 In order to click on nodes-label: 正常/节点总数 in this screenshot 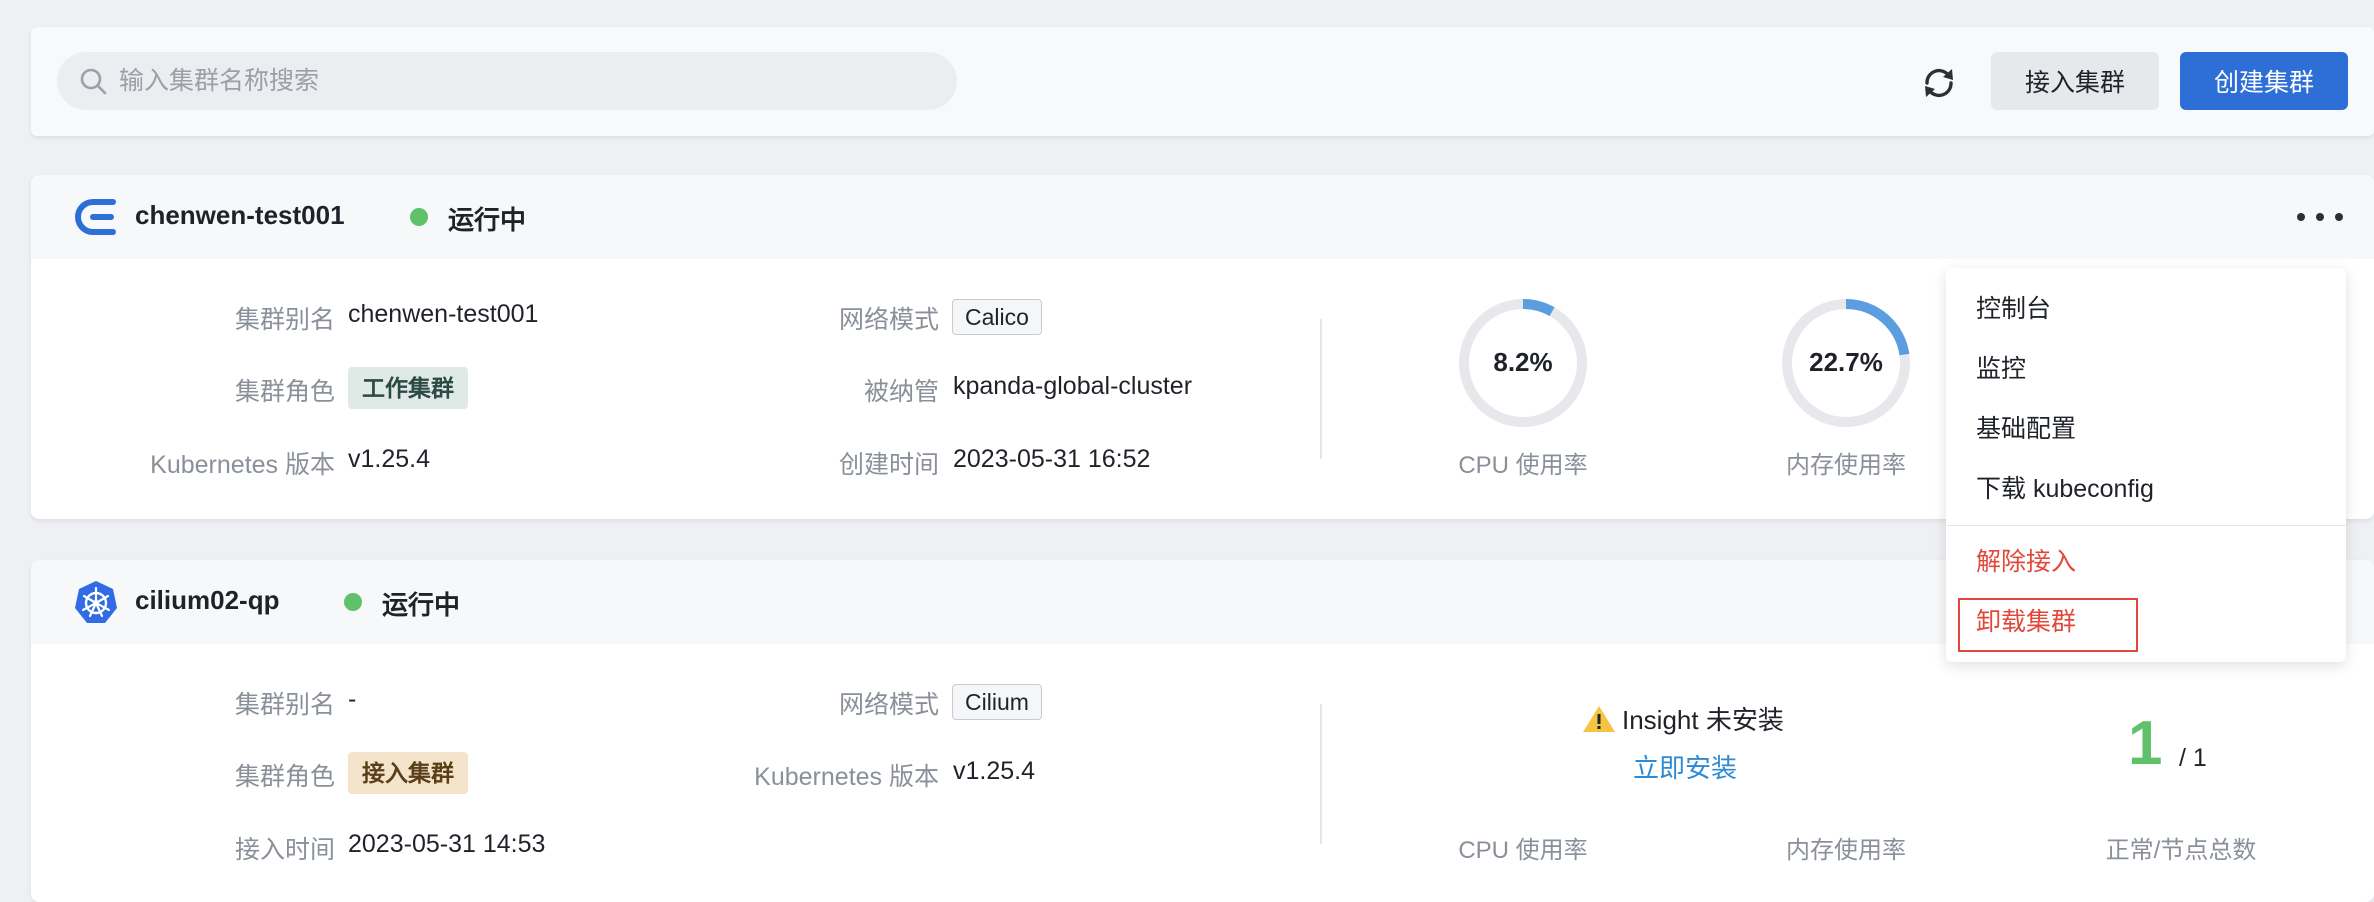, I will do `click(2181, 850)`.